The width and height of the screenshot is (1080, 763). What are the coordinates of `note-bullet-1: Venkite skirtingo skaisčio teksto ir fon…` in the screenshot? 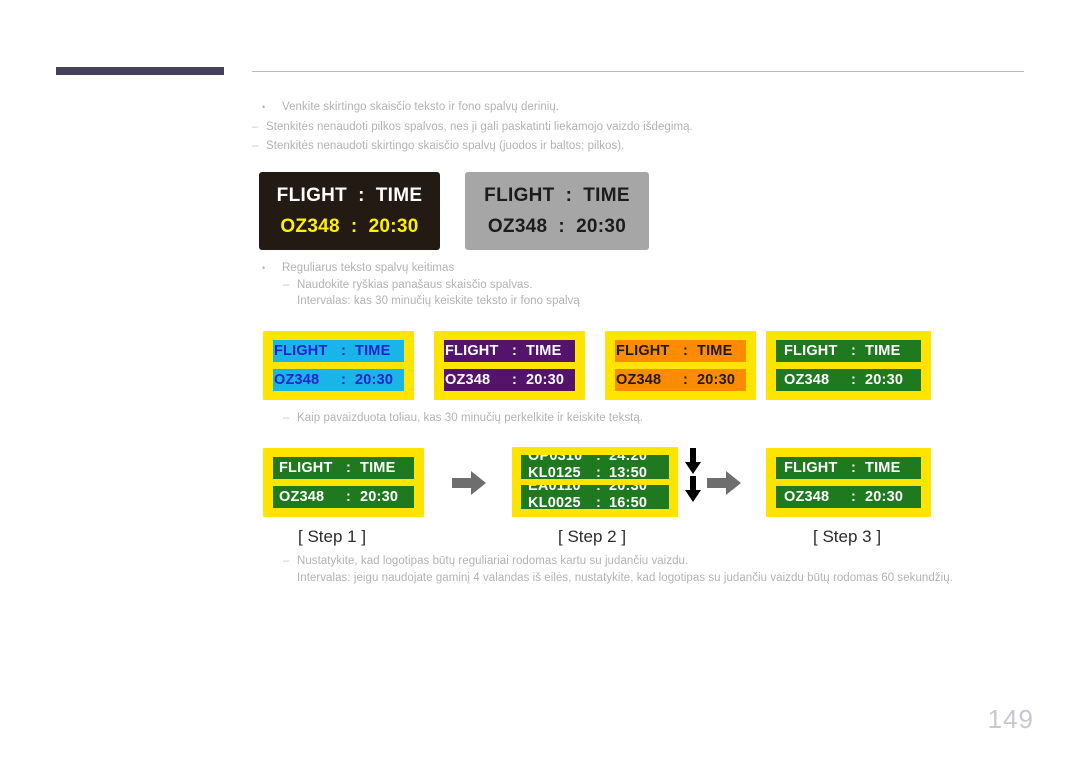 It's located at (421, 107).